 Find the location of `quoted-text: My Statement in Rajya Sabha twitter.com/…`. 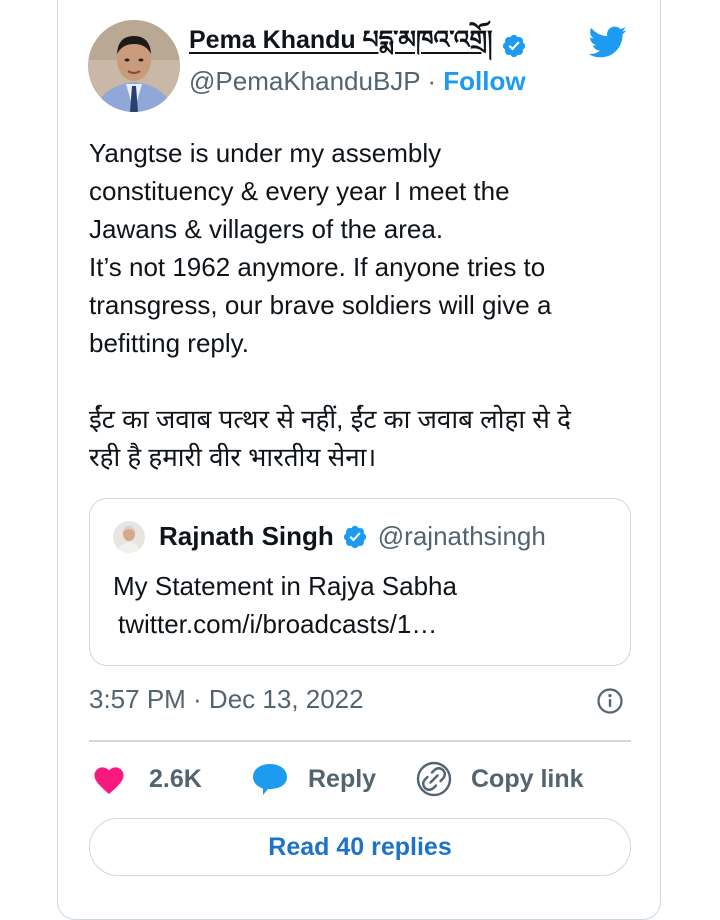

quoted-text: My Statement in Rajya Sabha twitter.com/… is located at coordinates (285, 605).